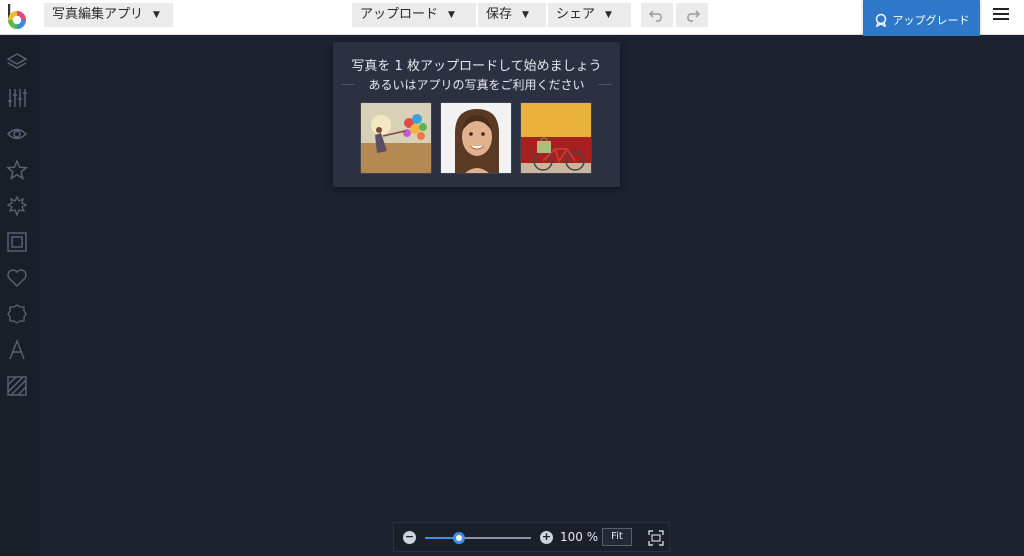 The height and width of the screenshot is (556, 1024). I want to click on sample-photo-portrait, so click(476, 138).